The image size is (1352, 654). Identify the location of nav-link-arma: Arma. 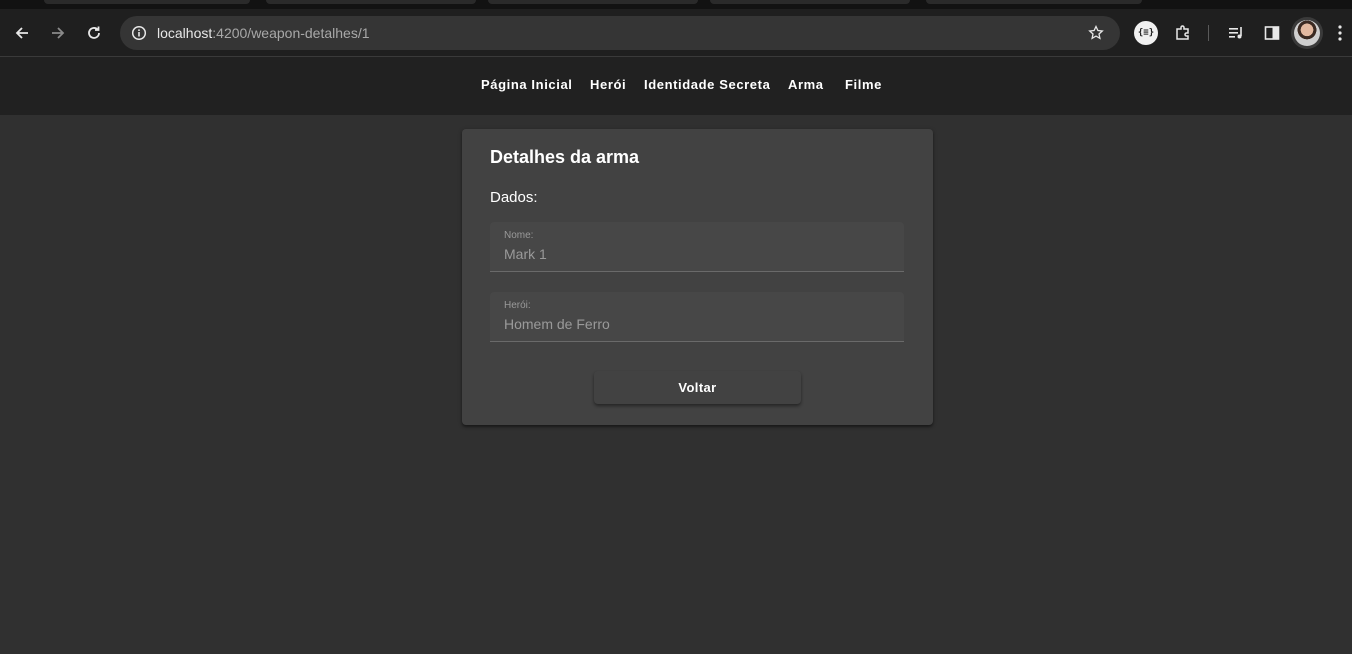
(806, 84).